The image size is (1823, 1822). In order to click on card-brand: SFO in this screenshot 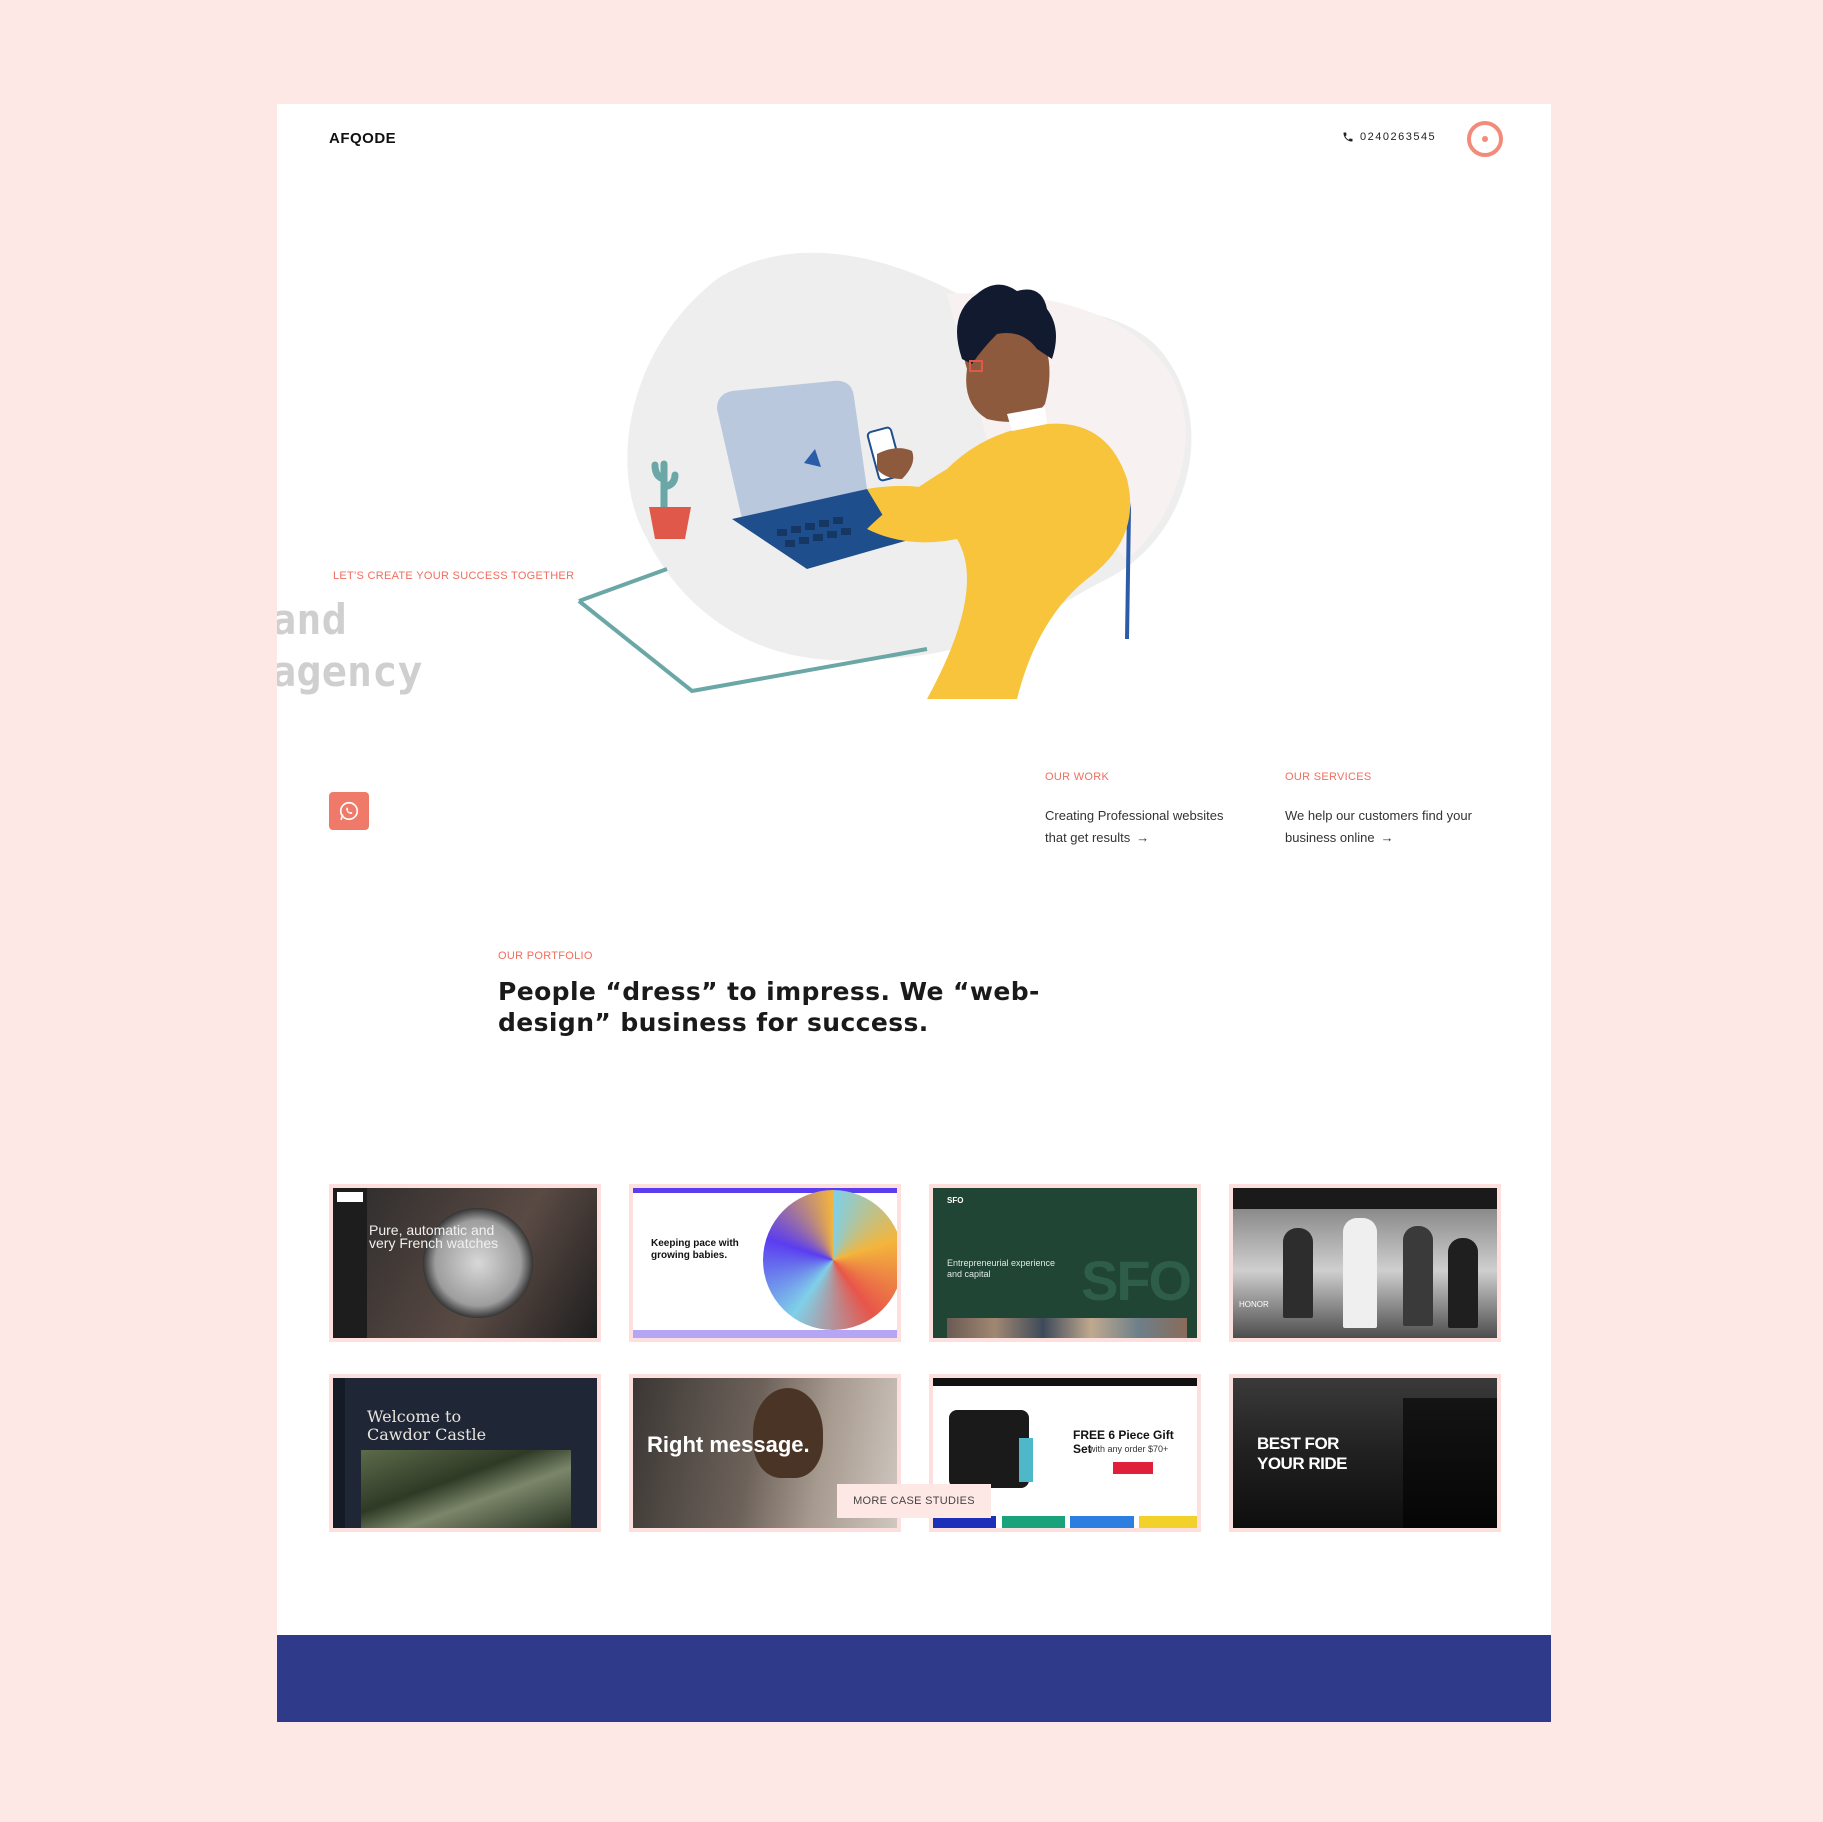, I will do `click(955, 1200)`.